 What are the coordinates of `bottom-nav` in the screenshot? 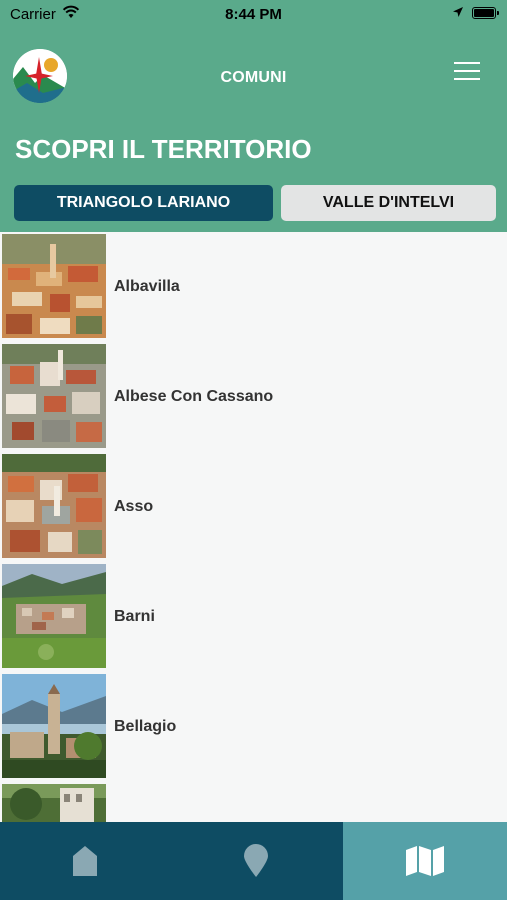 It's located at (253, 861).